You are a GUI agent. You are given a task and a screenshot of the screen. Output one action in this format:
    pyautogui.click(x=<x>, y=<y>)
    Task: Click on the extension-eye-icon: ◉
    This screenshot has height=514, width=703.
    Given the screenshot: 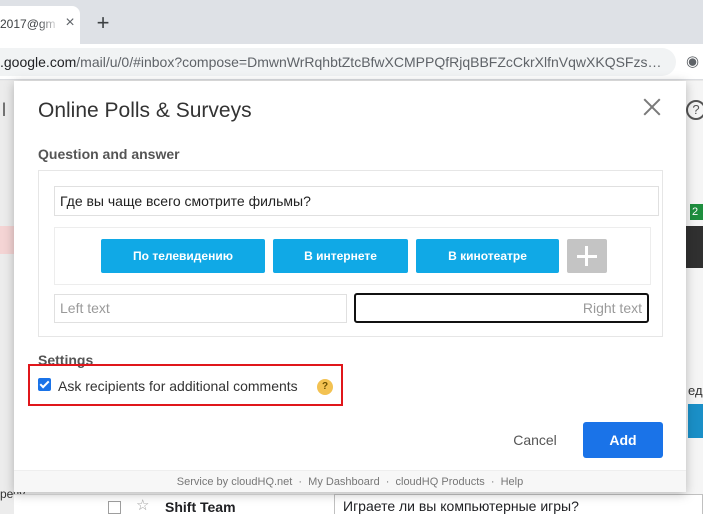 What is the action you would take?
    pyautogui.click(x=694, y=62)
    